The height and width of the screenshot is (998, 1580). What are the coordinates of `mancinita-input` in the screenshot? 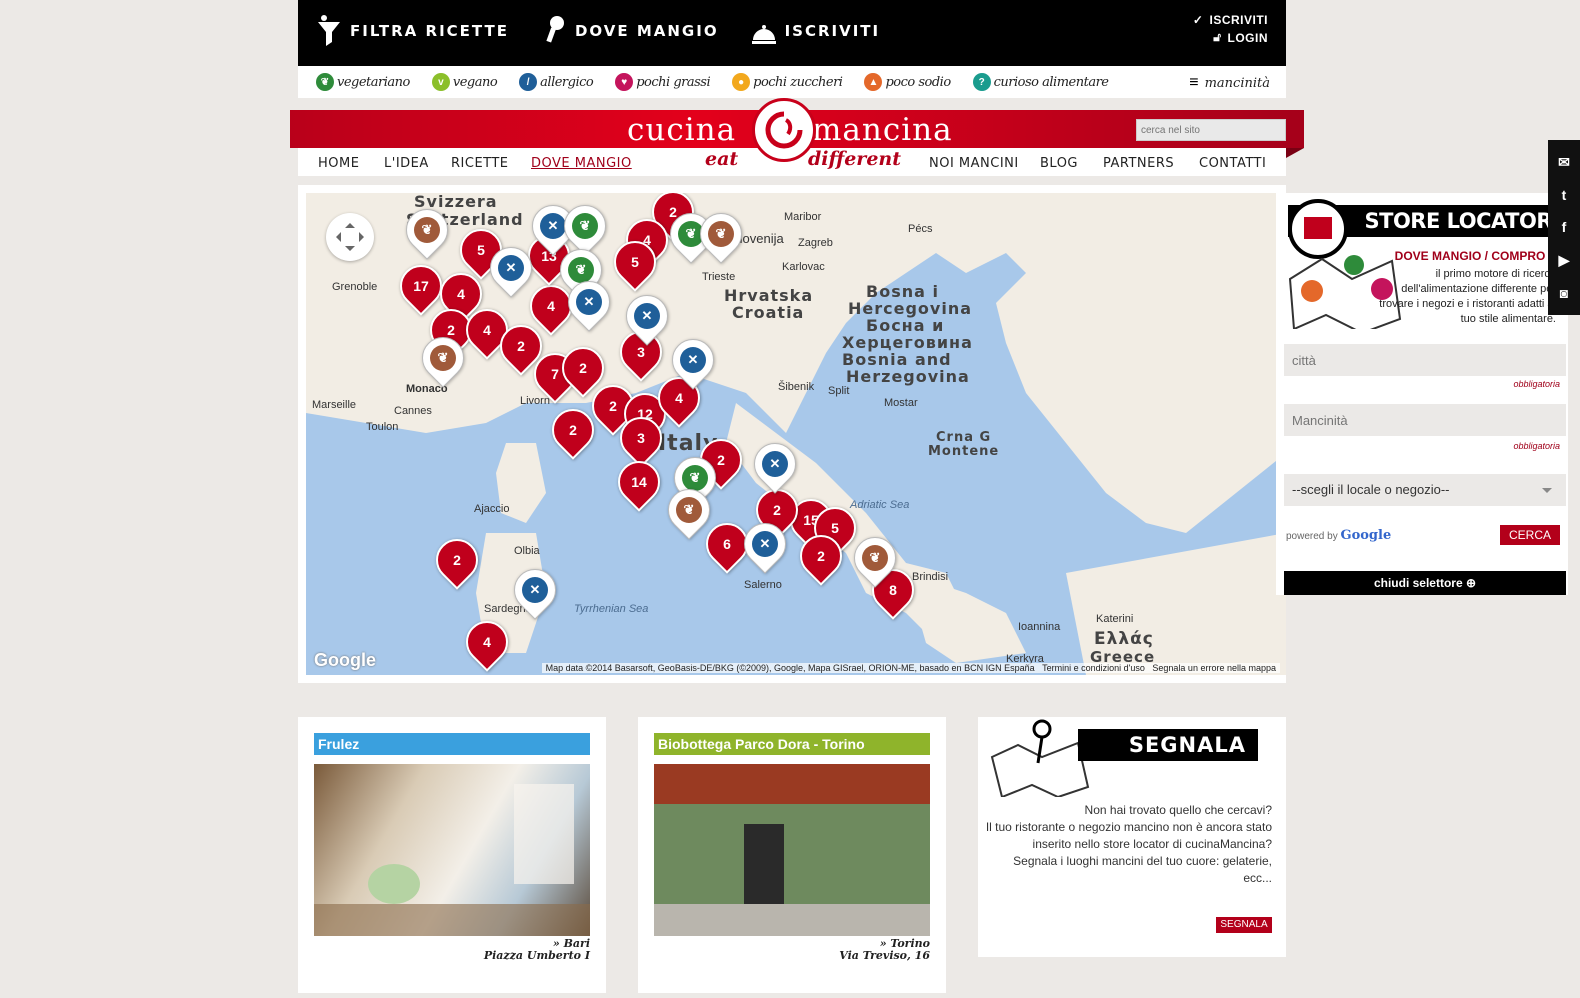 It's located at (1425, 420).